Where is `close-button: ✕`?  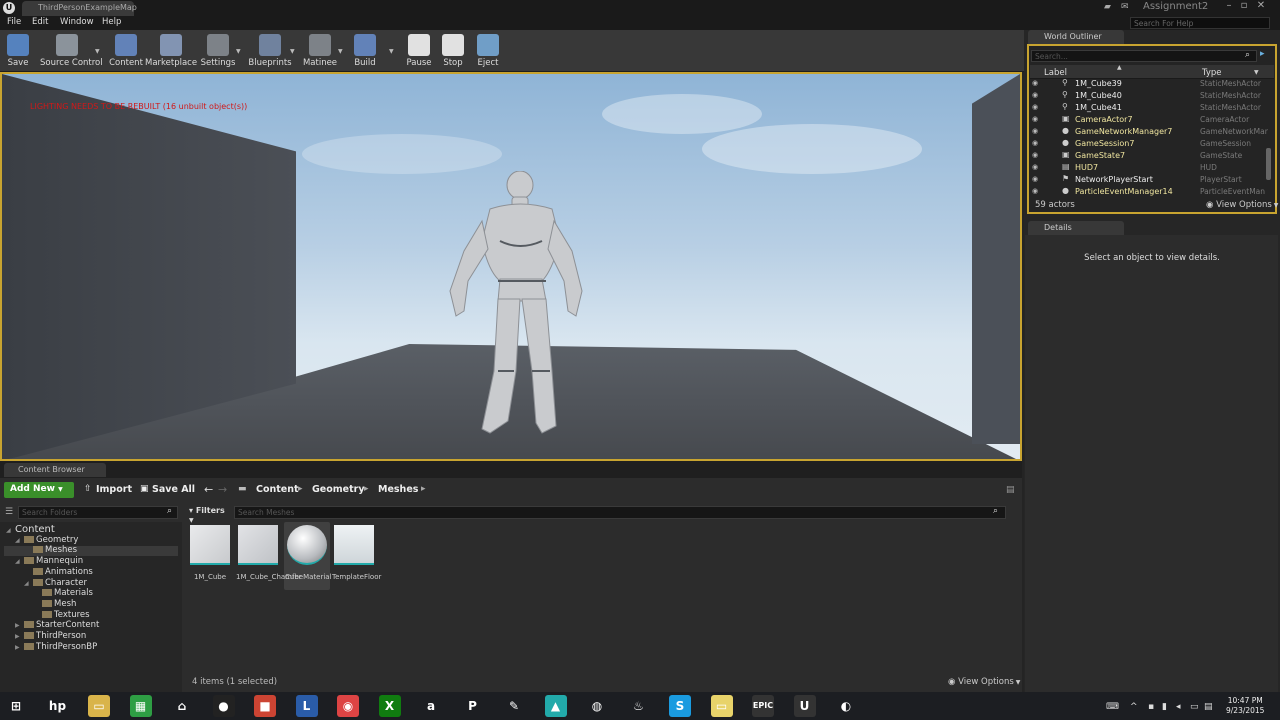
close-button: ✕ is located at coordinates (1261, 6).